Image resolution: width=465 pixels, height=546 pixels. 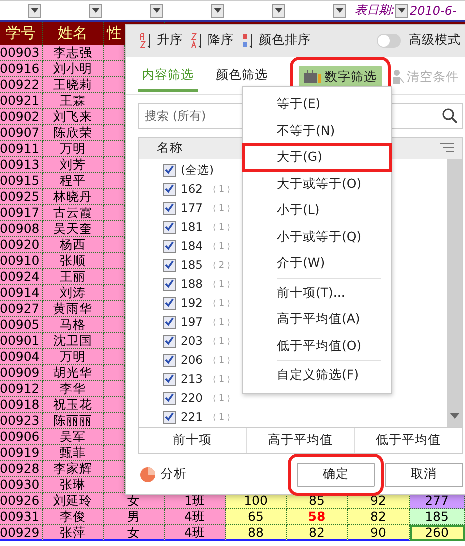 What do you see at coordinates (170, 148) in the screenshot?
I see `list-header: 名称` at bounding box center [170, 148].